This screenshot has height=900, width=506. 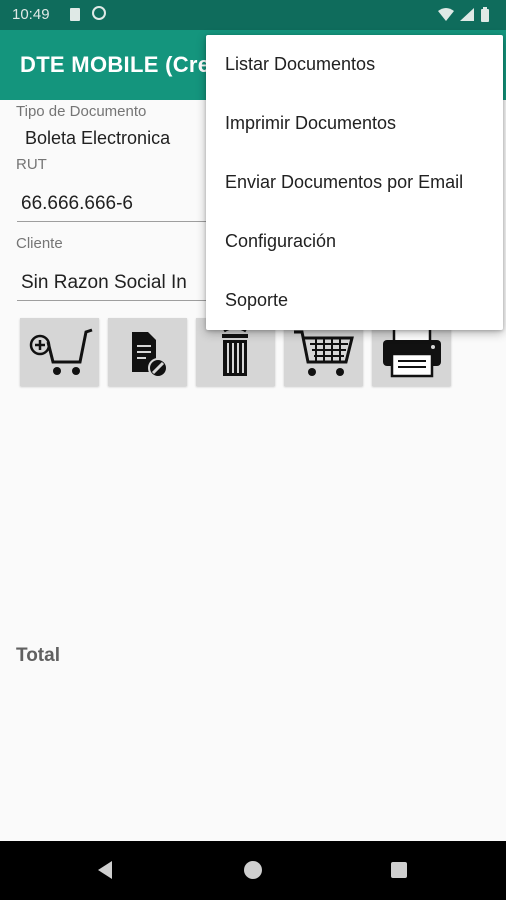 I want to click on status-time: 10:49, so click(x=31, y=14).